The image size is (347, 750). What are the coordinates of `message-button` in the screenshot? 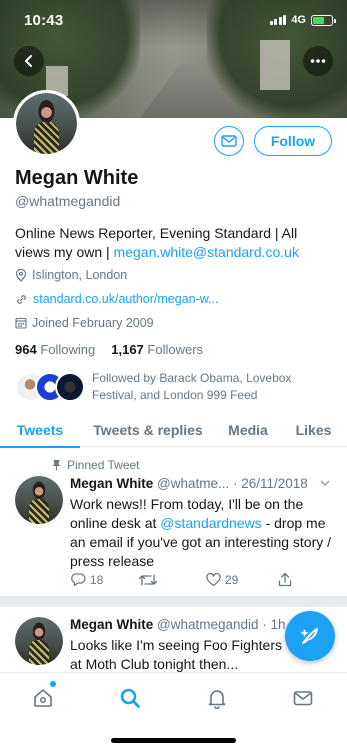 It's located at (229, 141).